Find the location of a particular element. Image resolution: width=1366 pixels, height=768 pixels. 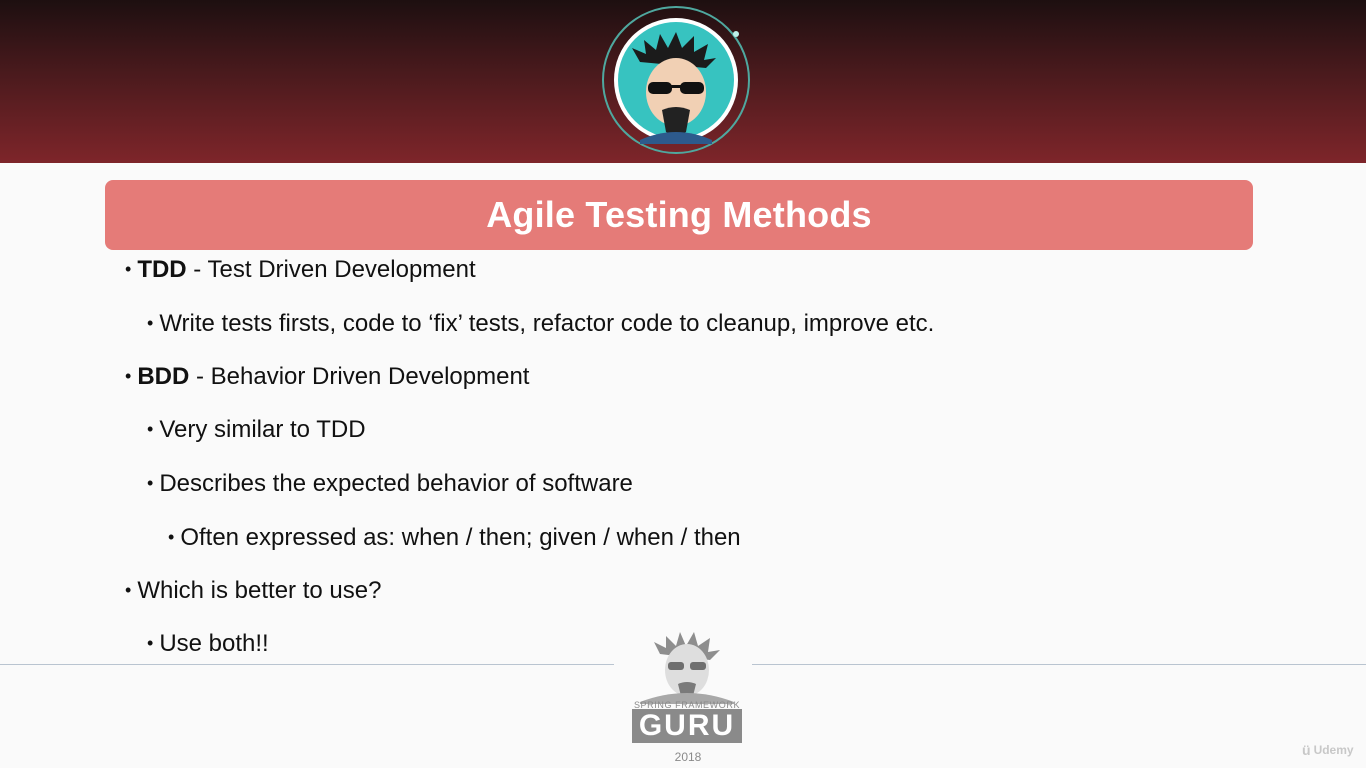

bullet-use-both: • Use both!! is located at coordinates (208, 643).